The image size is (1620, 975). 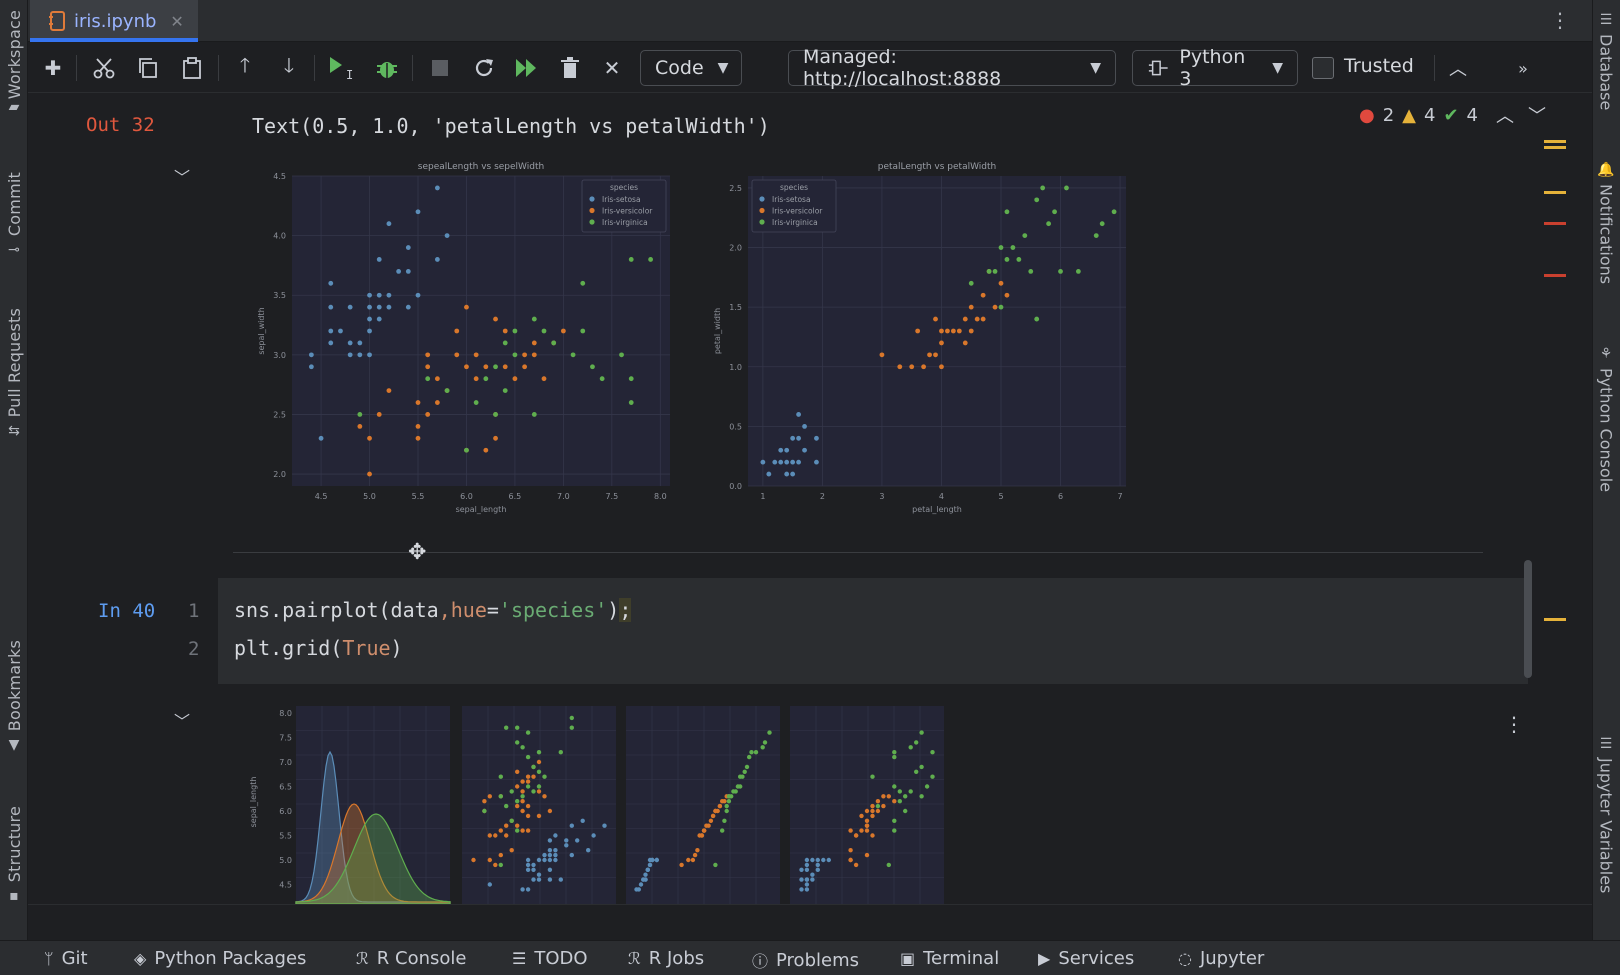 What do you see at coordinates (220, 958) in the screenshot?
I see `tool-window-python-packages: ◈ Python Packages` at bounding box center [220, 958].